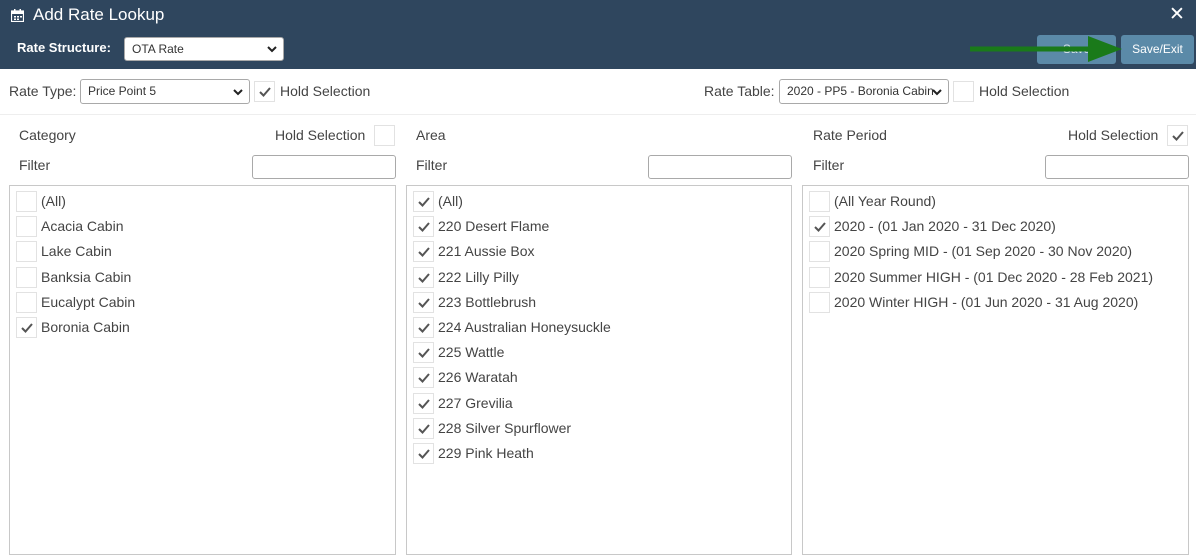 The height and width of the screenshot is (555, 1196). What do you see at coordinates (860, 91) in the screenshot?
I see `rate-table-value: 2020 - PP5 - Boronia Cabin` at bounding box center [860, 91].